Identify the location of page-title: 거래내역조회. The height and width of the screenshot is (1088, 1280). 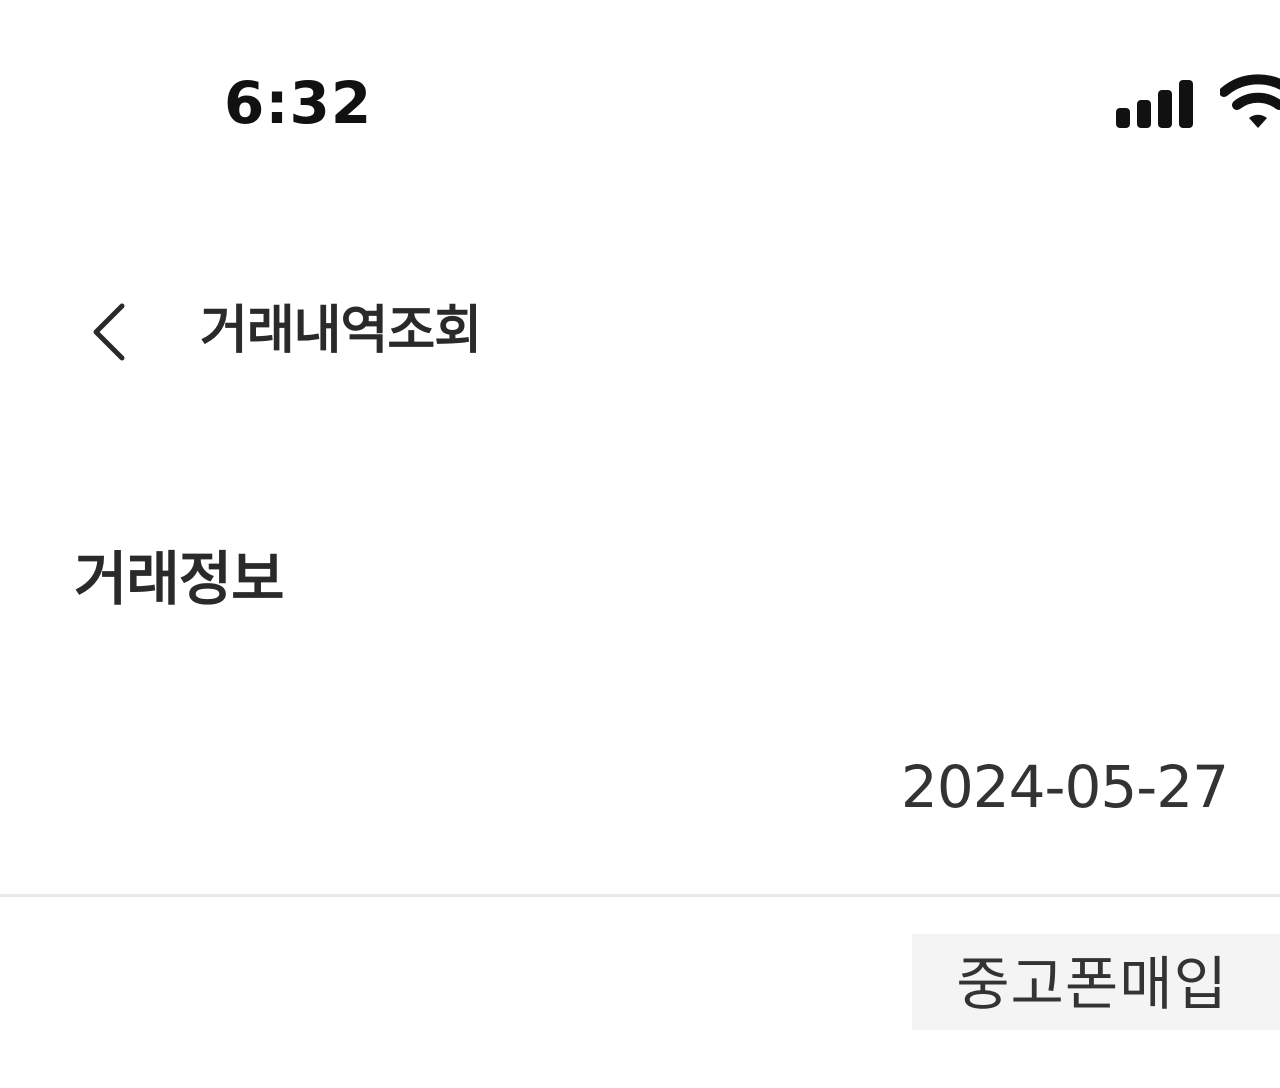
(341, 331).